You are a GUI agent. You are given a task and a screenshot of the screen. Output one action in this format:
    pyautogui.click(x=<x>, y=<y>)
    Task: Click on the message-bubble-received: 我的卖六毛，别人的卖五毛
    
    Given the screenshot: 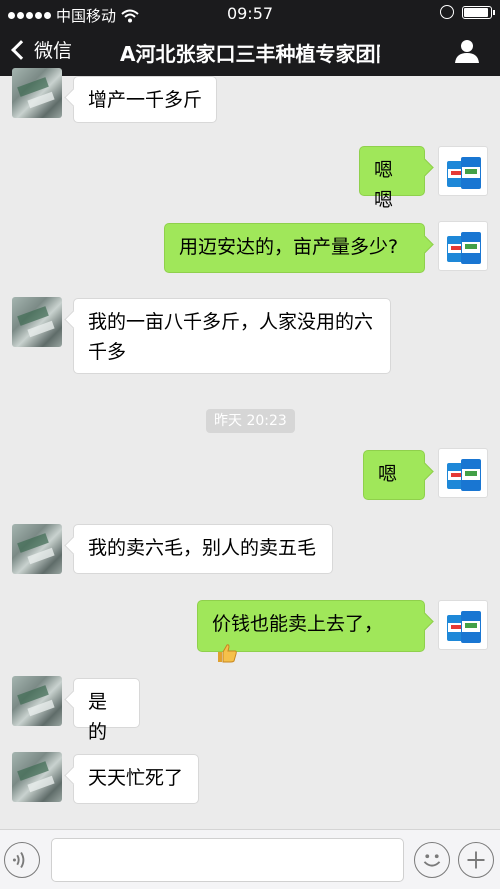 What is the action you would take?
    pyautogui.click(x=203, y=549)
    